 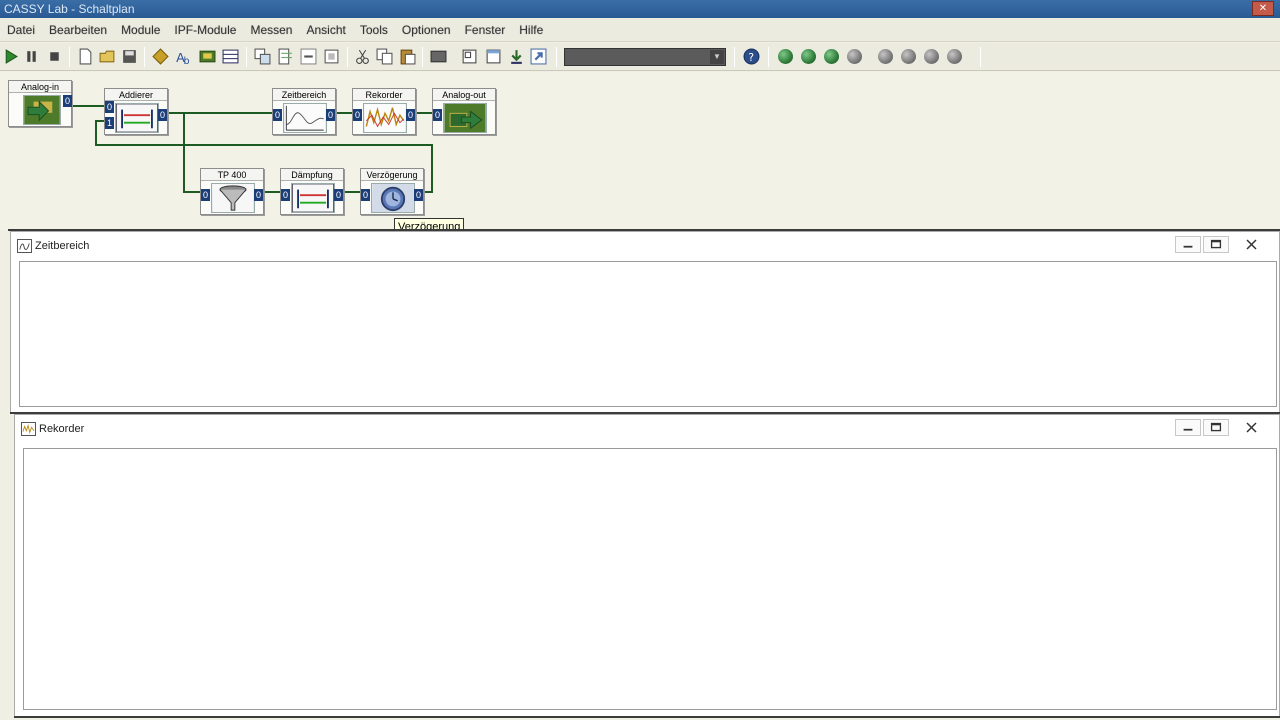 What do you see at coordinates (271, 30) in the screenshot?
I see `menu-messen: Messen` at bounding box center [271, 30].